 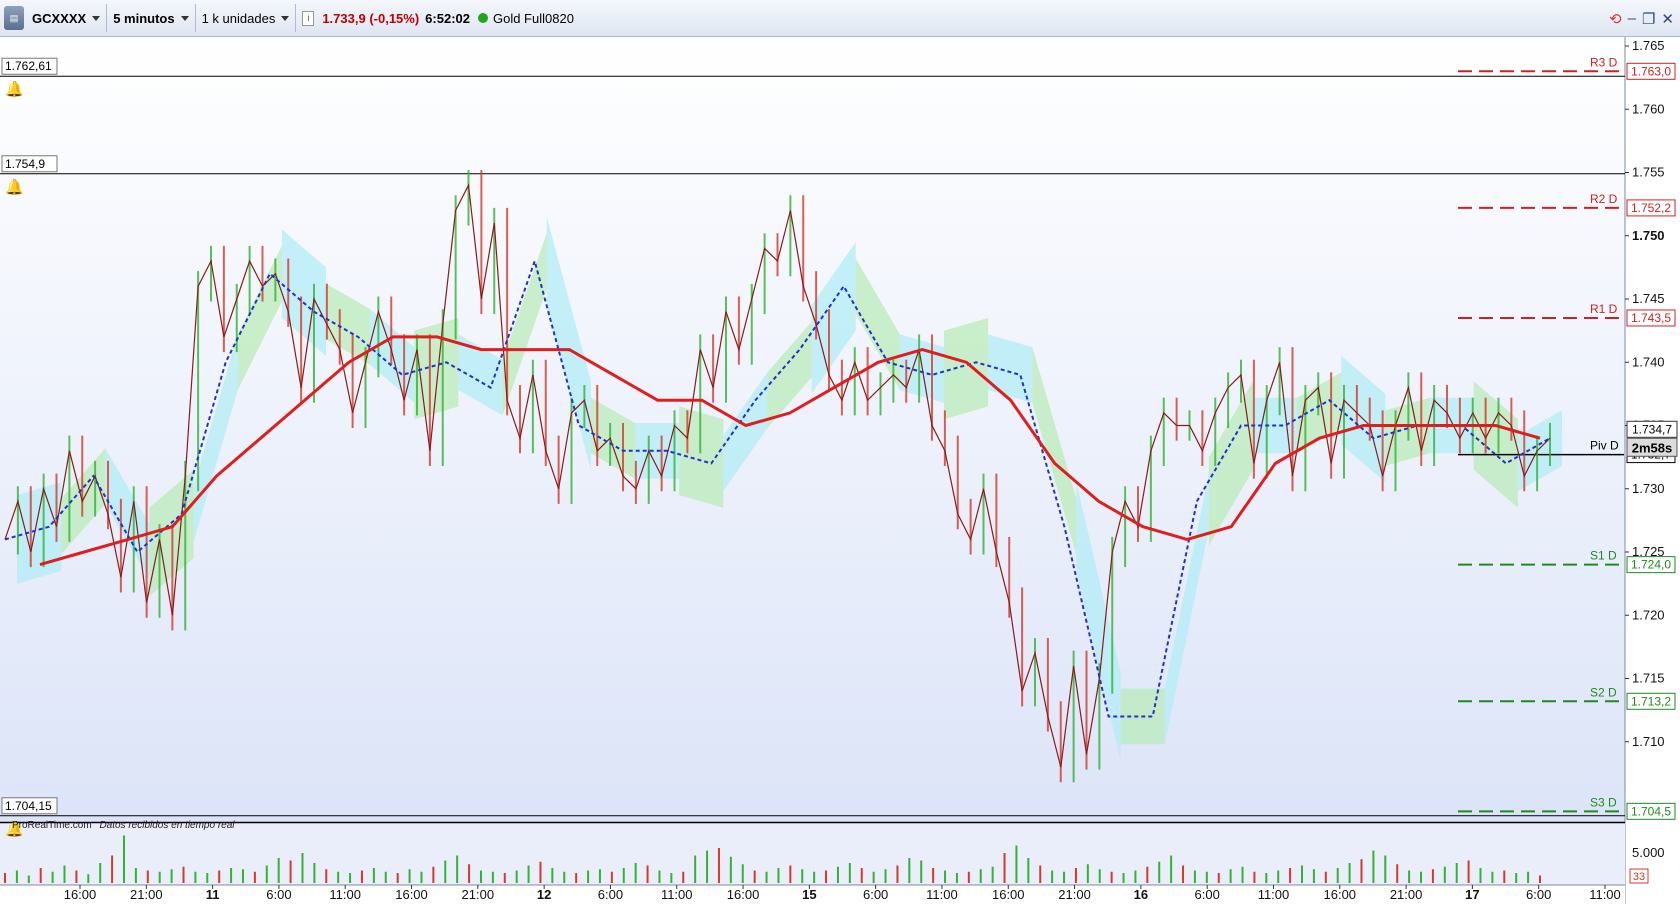 What do you see at coordinates (1651, 701) in the screenshot?
I see `pivot-value: 1.713,2` at bounding box center [1651, 701].